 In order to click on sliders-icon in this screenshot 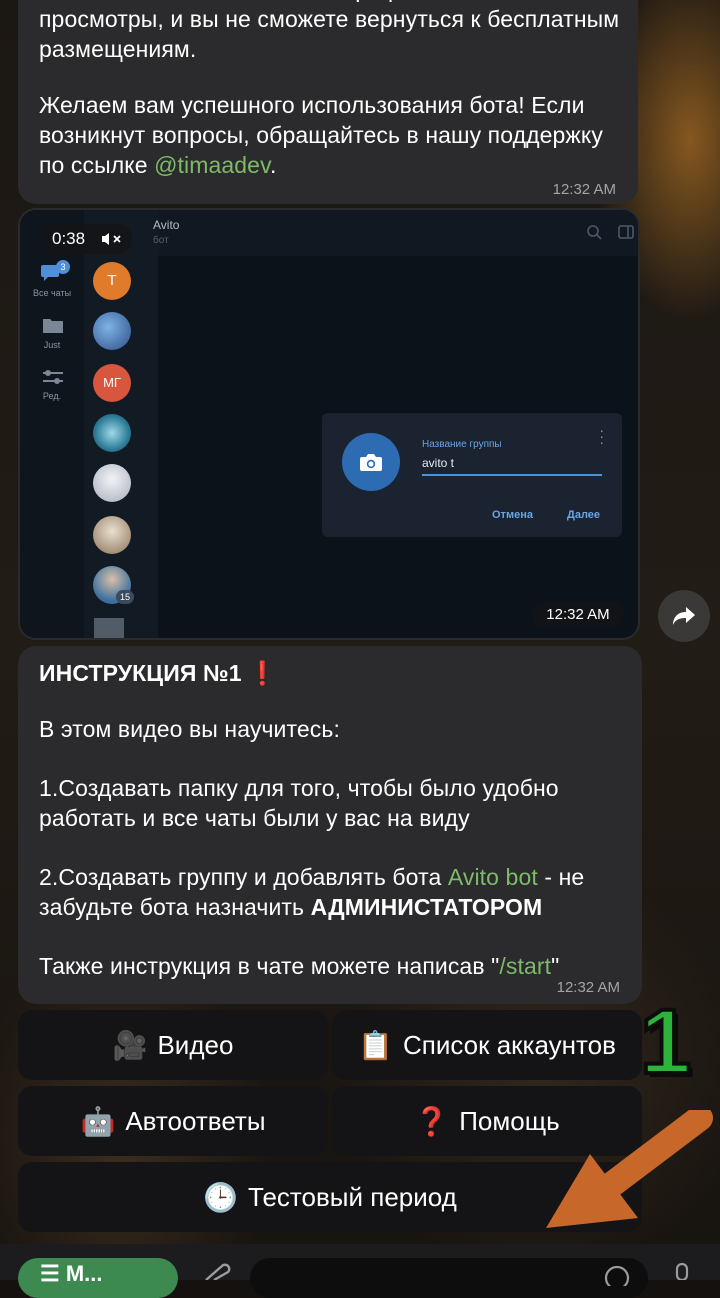, I will do `click(53, 377)`.